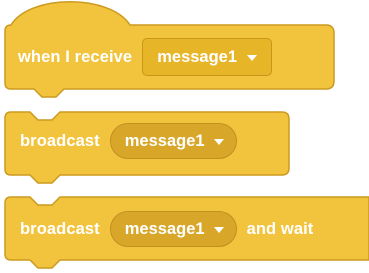  What do you see at coordinates (75, 56) in the screenshot?
I see `when-i-receive-label: when I receive` at bounding box center [75, 56].